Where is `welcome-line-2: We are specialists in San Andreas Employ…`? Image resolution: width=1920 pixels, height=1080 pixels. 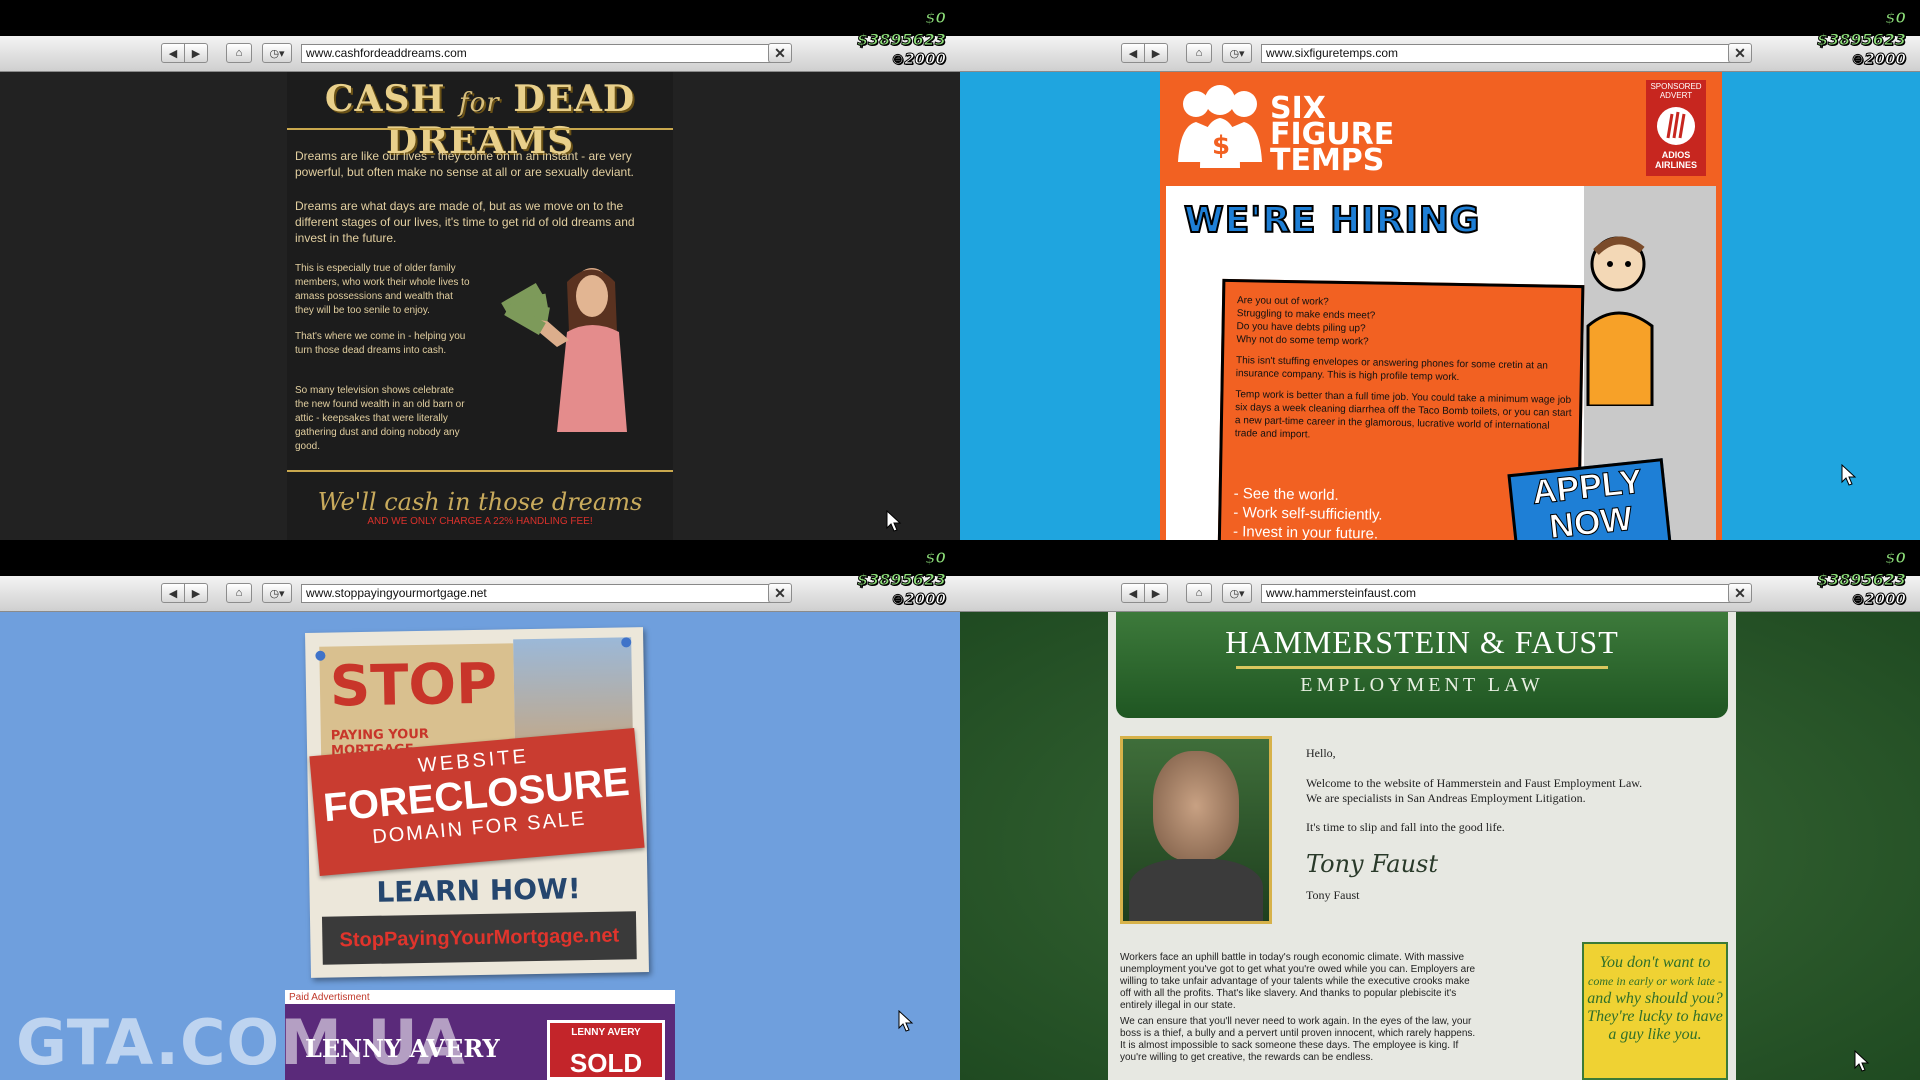 welcome-line-2: We are specialists in San Andreas Employ… is located at coordinates (1446, 798).